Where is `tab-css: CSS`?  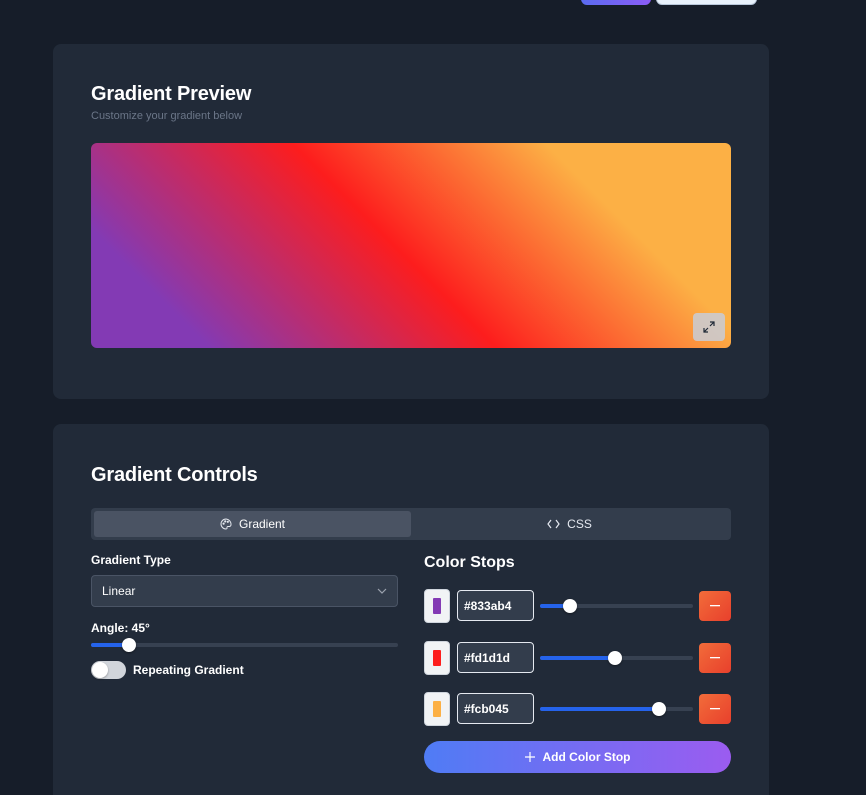 tab-css: CSS is located at coordinates (569, 524).